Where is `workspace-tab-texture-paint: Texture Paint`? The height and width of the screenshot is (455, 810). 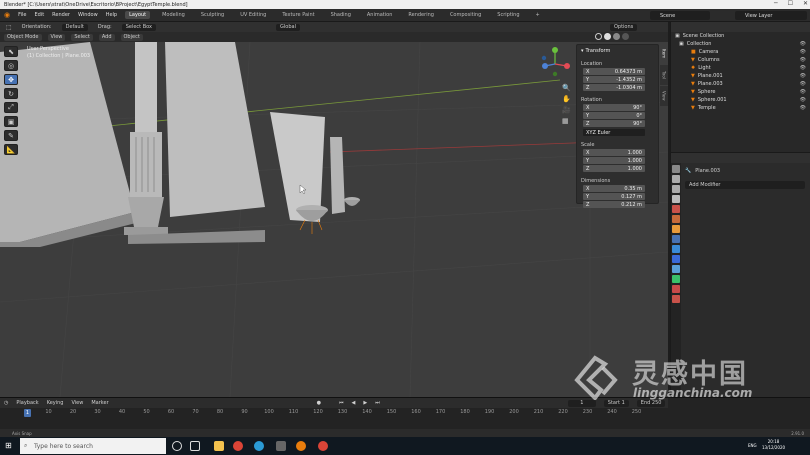
workspace-tab-texture-paint: Texture Paint is located at coordinates (298, 15).